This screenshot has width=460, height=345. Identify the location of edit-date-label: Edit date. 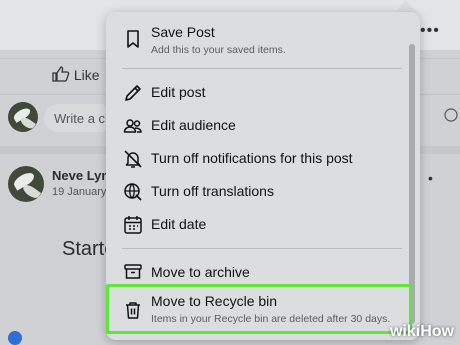
(179, 224).